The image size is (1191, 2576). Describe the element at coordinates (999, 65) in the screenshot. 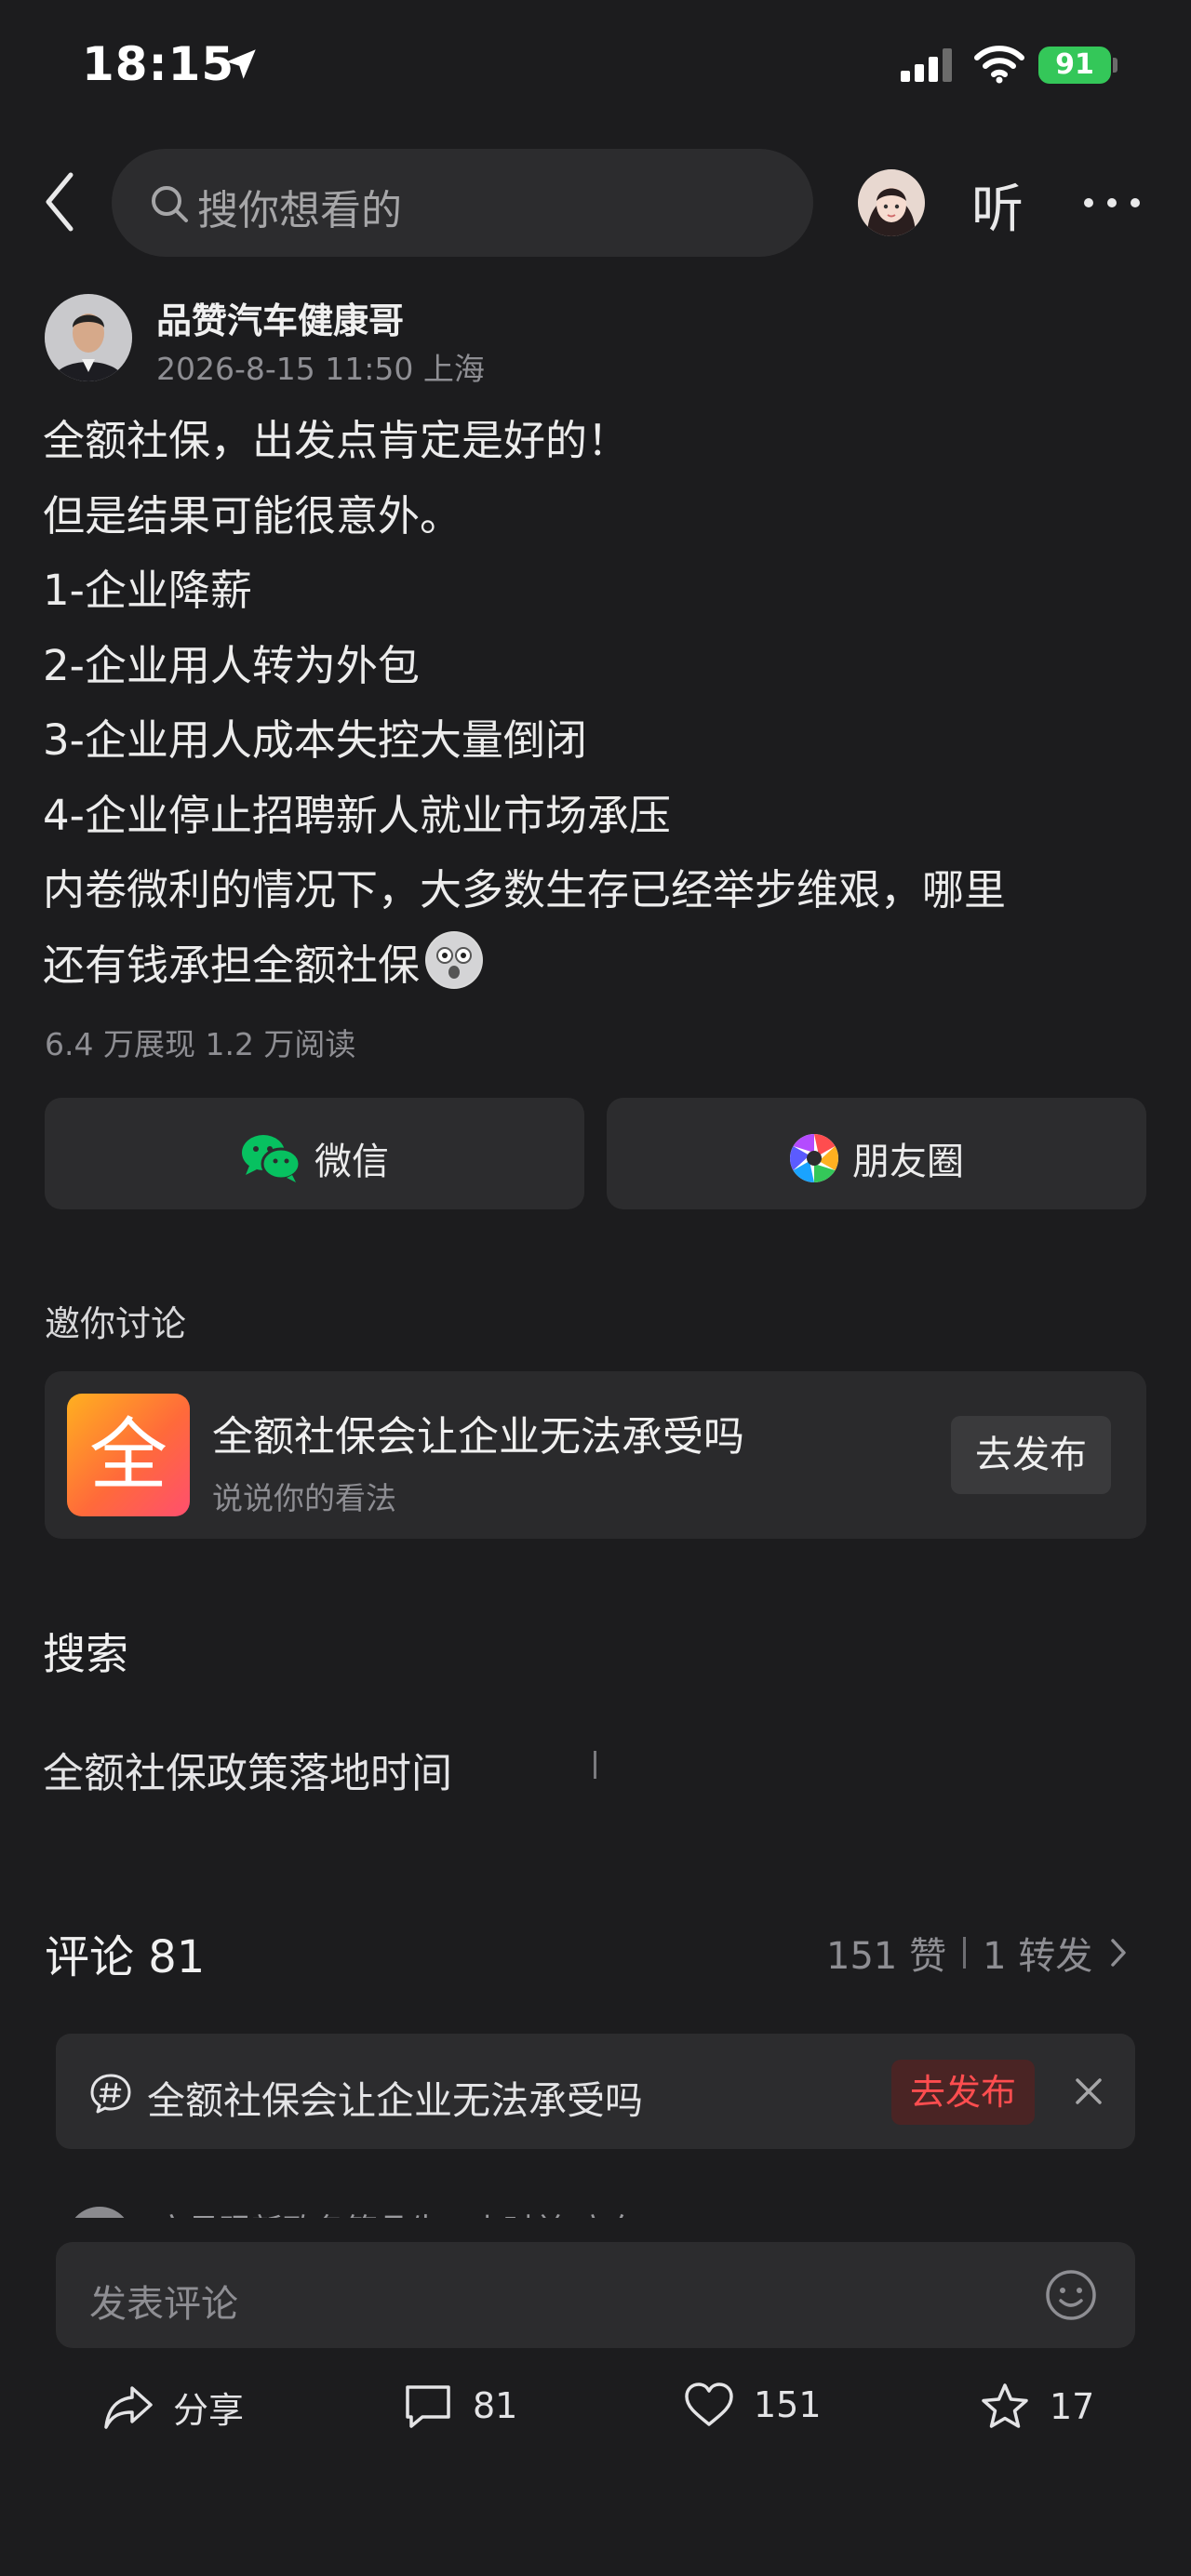

I see `wifi-icon` at that location.